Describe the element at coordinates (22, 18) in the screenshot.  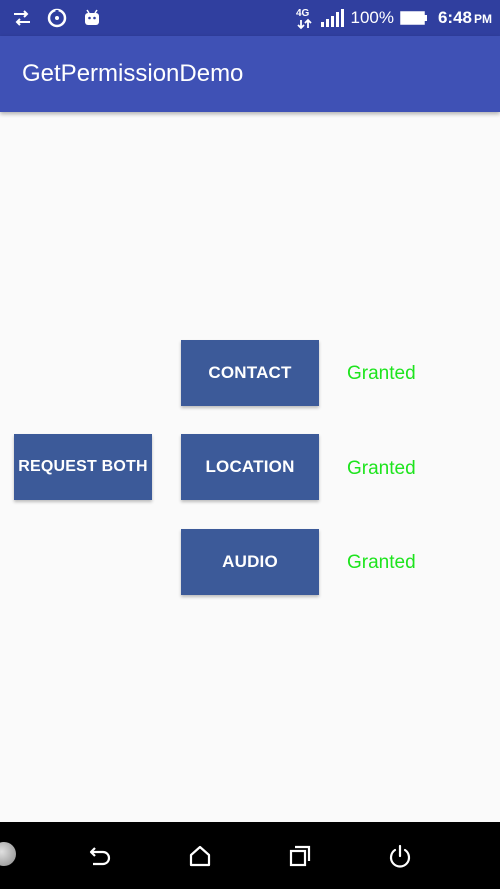
I see `data-transfer-icon` at that location.